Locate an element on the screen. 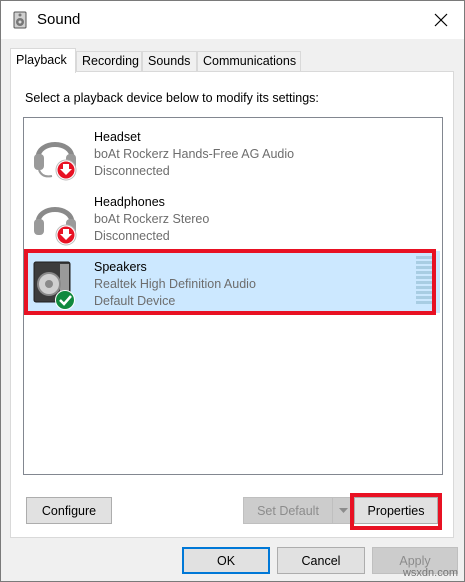  headset-icon is located at coordinates (55, 161).